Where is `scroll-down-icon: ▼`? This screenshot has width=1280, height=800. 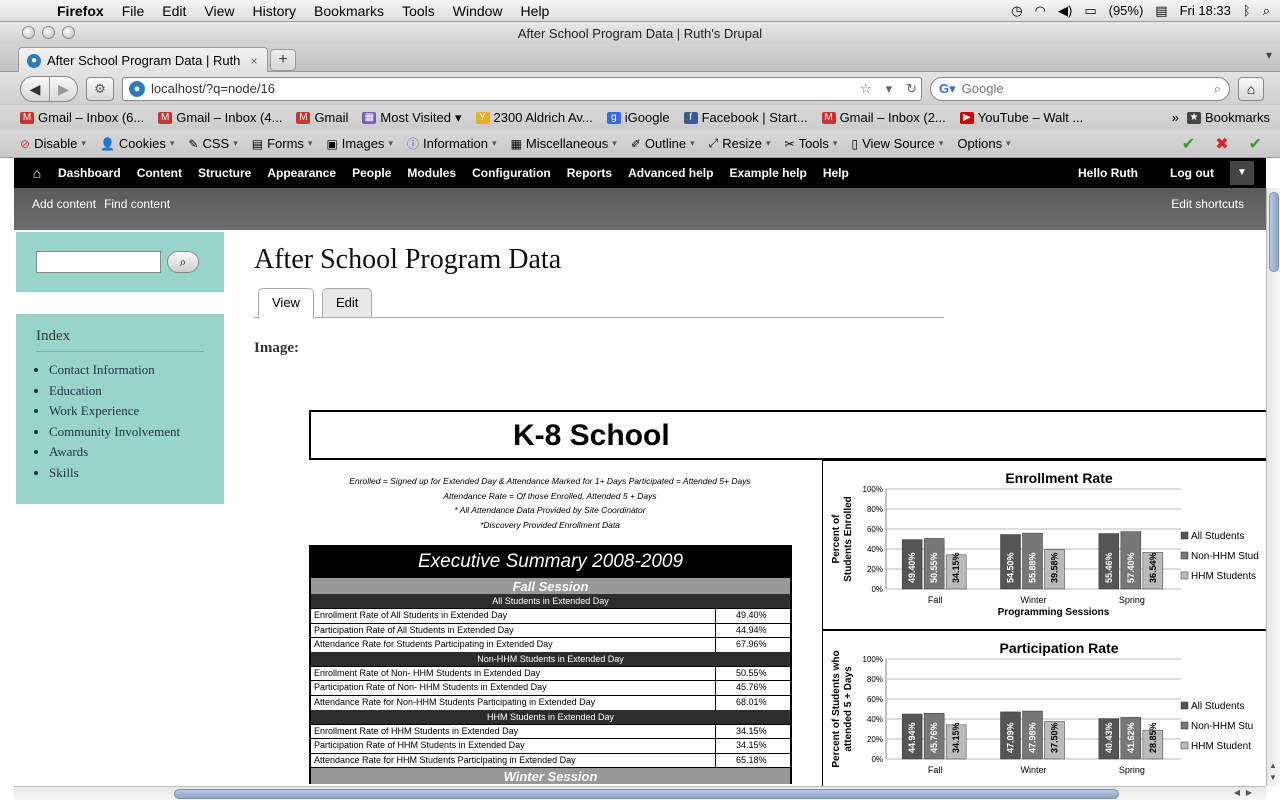 scroll-down-icon: ▼ is located at coordinates (1273, 777).